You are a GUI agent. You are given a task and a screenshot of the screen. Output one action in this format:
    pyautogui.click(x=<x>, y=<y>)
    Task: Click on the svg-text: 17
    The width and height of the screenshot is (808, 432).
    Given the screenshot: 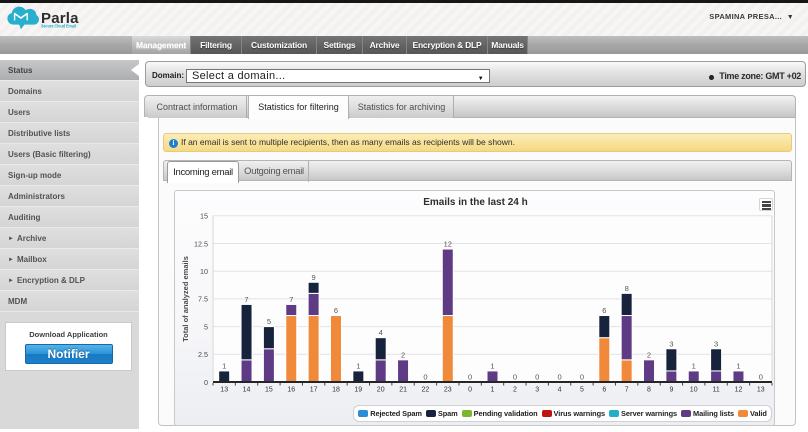 What is the action you would take?
    pyautogui.click(x=314, y=390)
    